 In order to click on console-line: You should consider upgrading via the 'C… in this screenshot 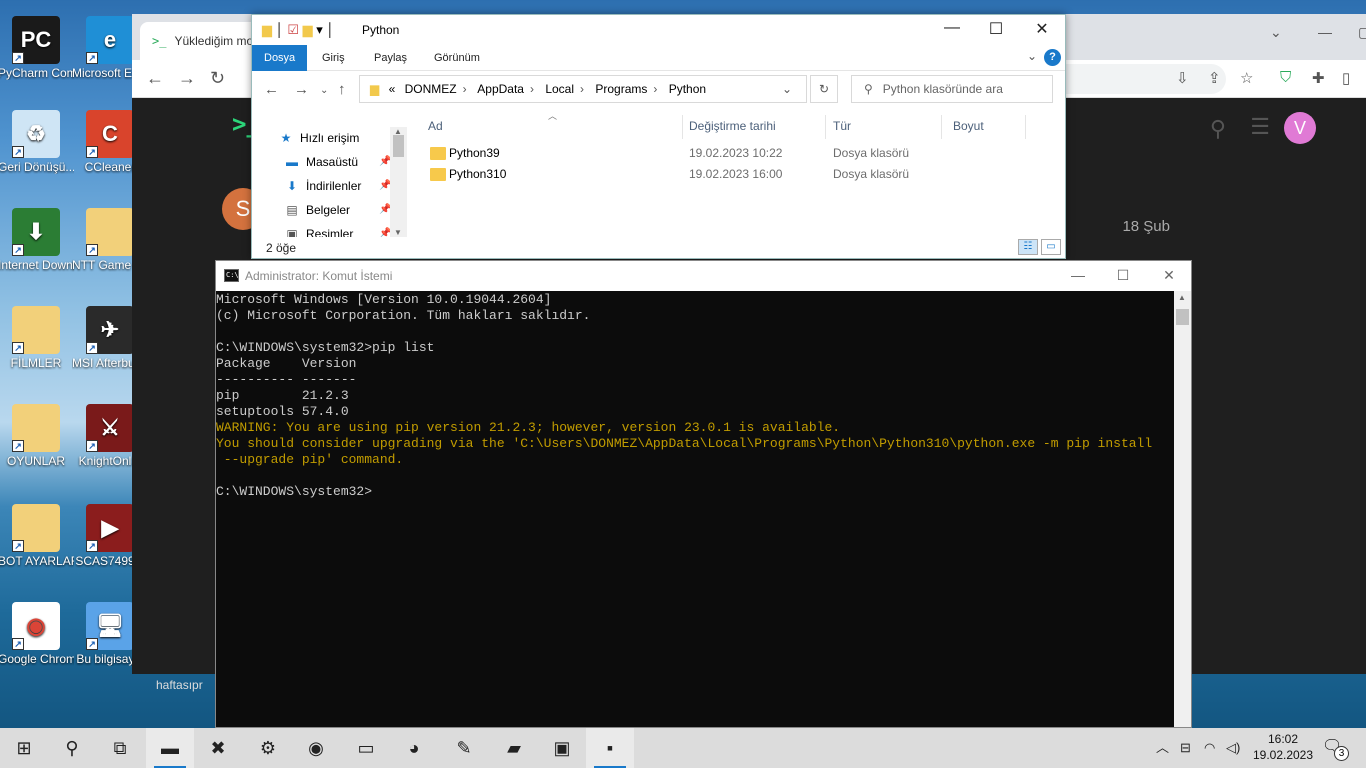, I will do `click(684, 443)`.